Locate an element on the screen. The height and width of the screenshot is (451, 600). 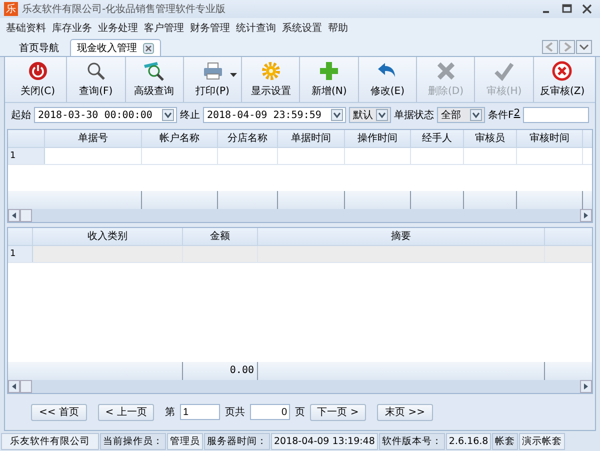
printer-icon is located at coordinates (213, 71).